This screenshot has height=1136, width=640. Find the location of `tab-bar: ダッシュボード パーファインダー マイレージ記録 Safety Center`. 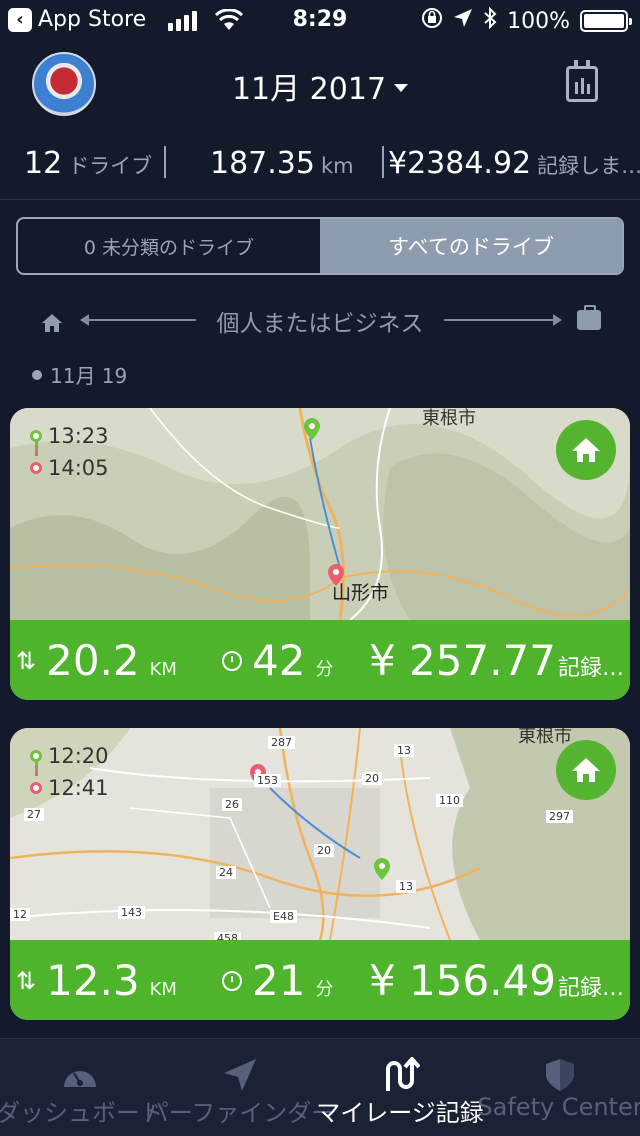

tab-bar: ダッシュボード パーファインダー マイレージ記録 Safety Center is located at coordinates (320, 1087).